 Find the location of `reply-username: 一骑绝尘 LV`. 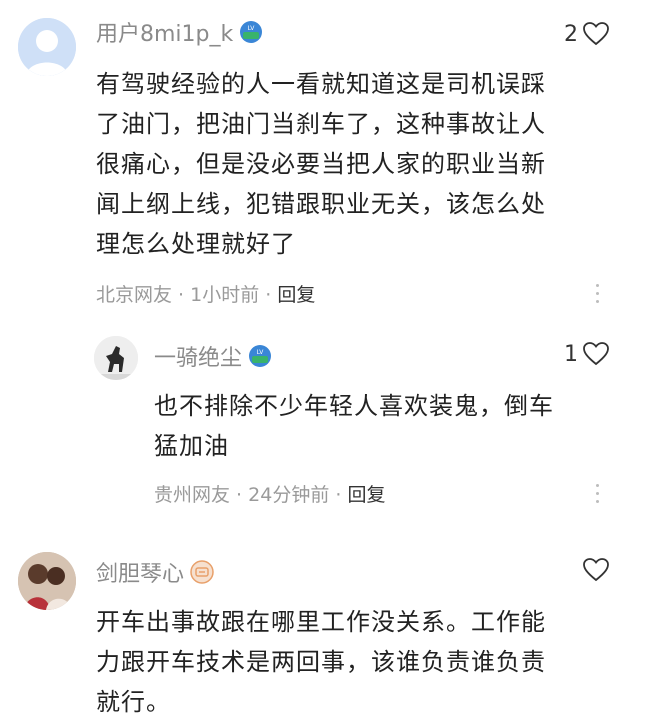

reply-username: 一骑绝尘 LV is located at coordinates (213, 356).